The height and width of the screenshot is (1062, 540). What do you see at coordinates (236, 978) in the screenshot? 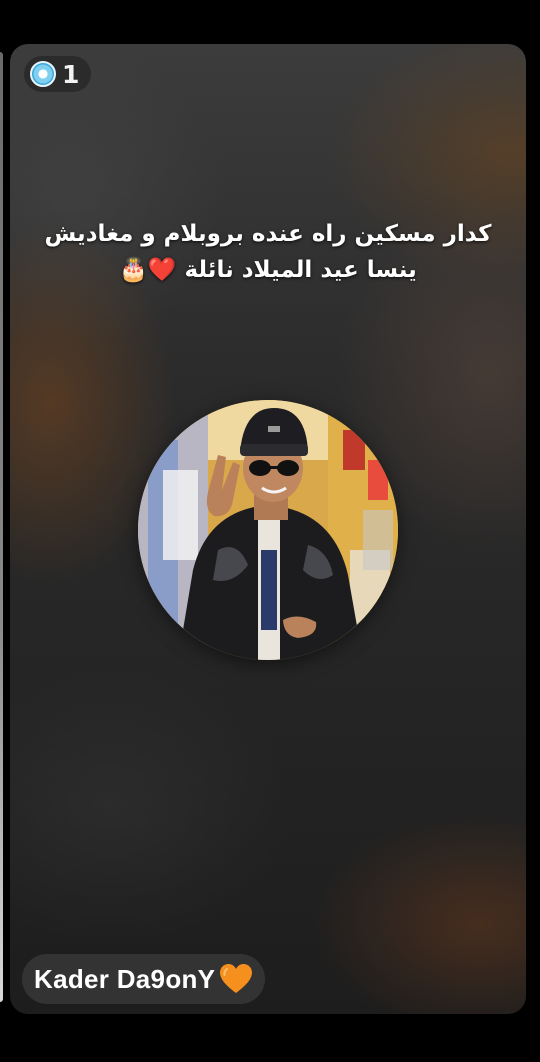
I see `orange-heart-icon` at bounding box center [236, 978].